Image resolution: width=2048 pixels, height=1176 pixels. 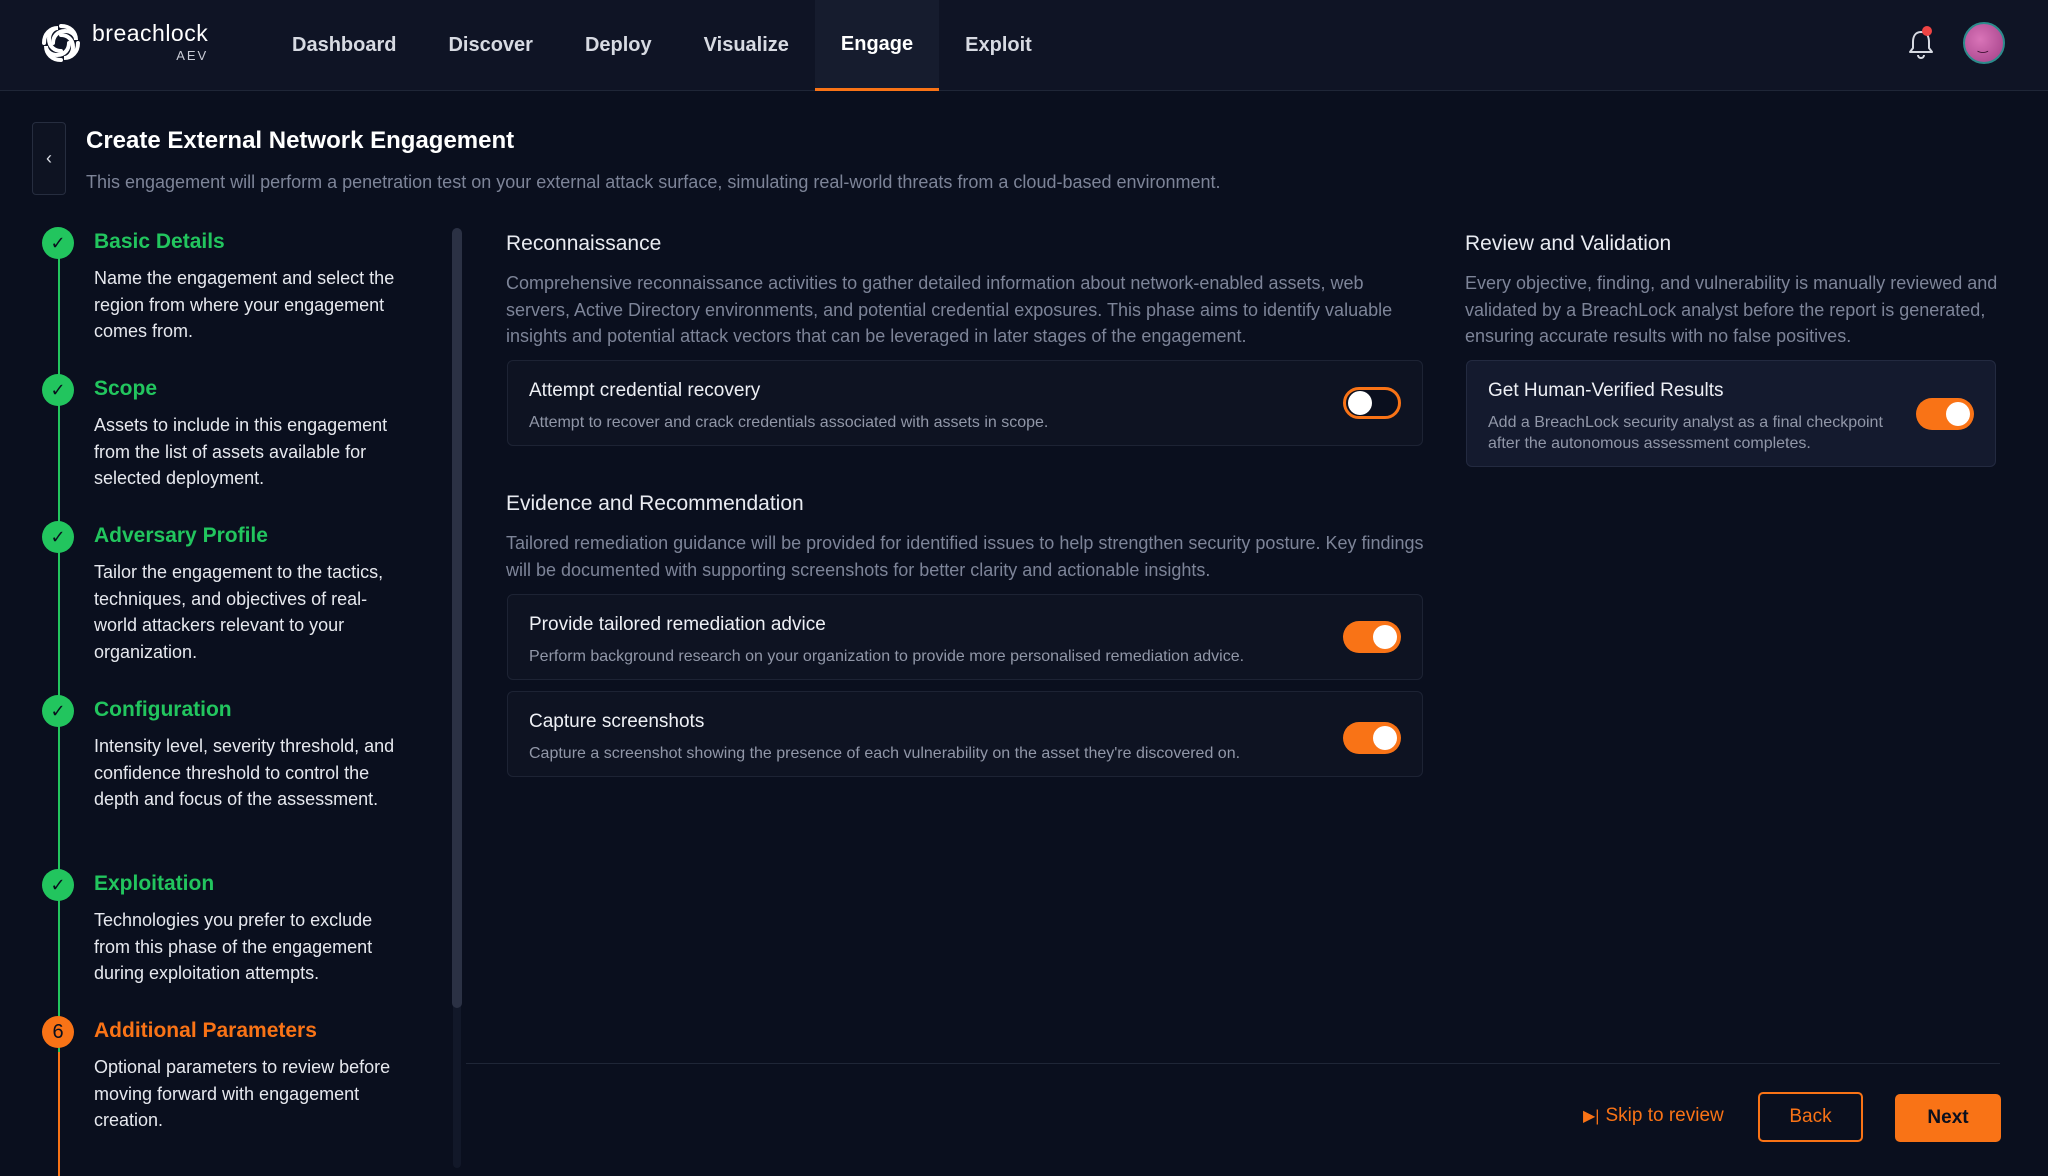 What do you see at coordinates (1664, 1115) in the screenshot?
I see `skip-label: Skip to review` at bounding box center [1664, 1115].